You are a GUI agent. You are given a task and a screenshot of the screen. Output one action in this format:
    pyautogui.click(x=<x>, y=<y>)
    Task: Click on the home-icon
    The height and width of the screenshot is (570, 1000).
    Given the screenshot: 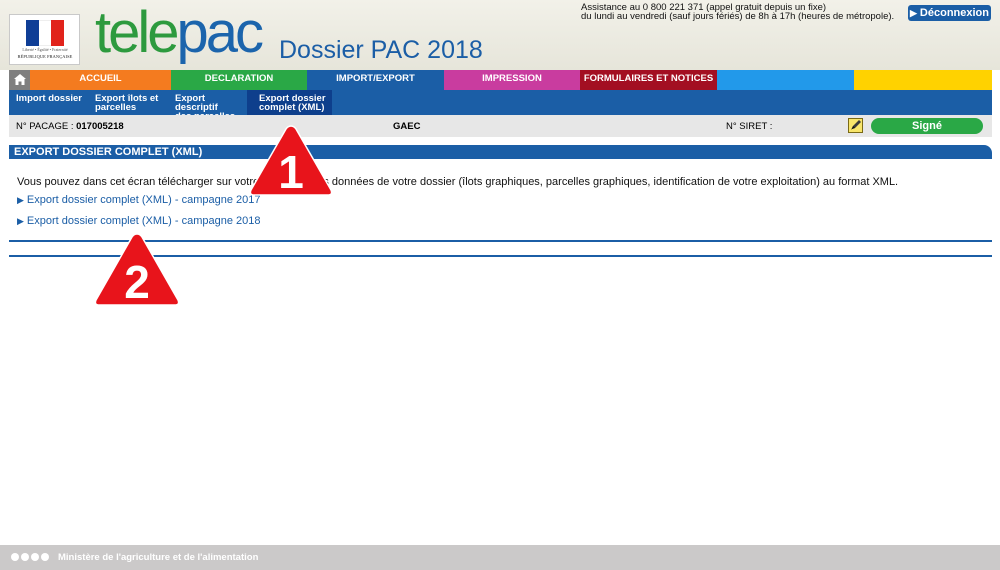 What is the action you would take?
    pyautogui.click(x=19, y=79)
    